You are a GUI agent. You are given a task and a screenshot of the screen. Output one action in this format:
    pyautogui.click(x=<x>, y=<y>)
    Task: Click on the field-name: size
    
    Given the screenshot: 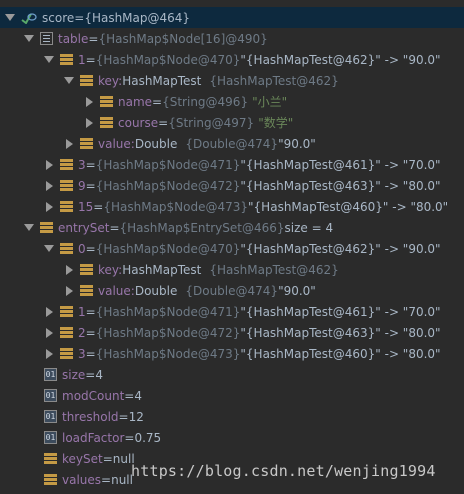 What is the action you would take?
    pyautogui.click(x=74, y=374)
    